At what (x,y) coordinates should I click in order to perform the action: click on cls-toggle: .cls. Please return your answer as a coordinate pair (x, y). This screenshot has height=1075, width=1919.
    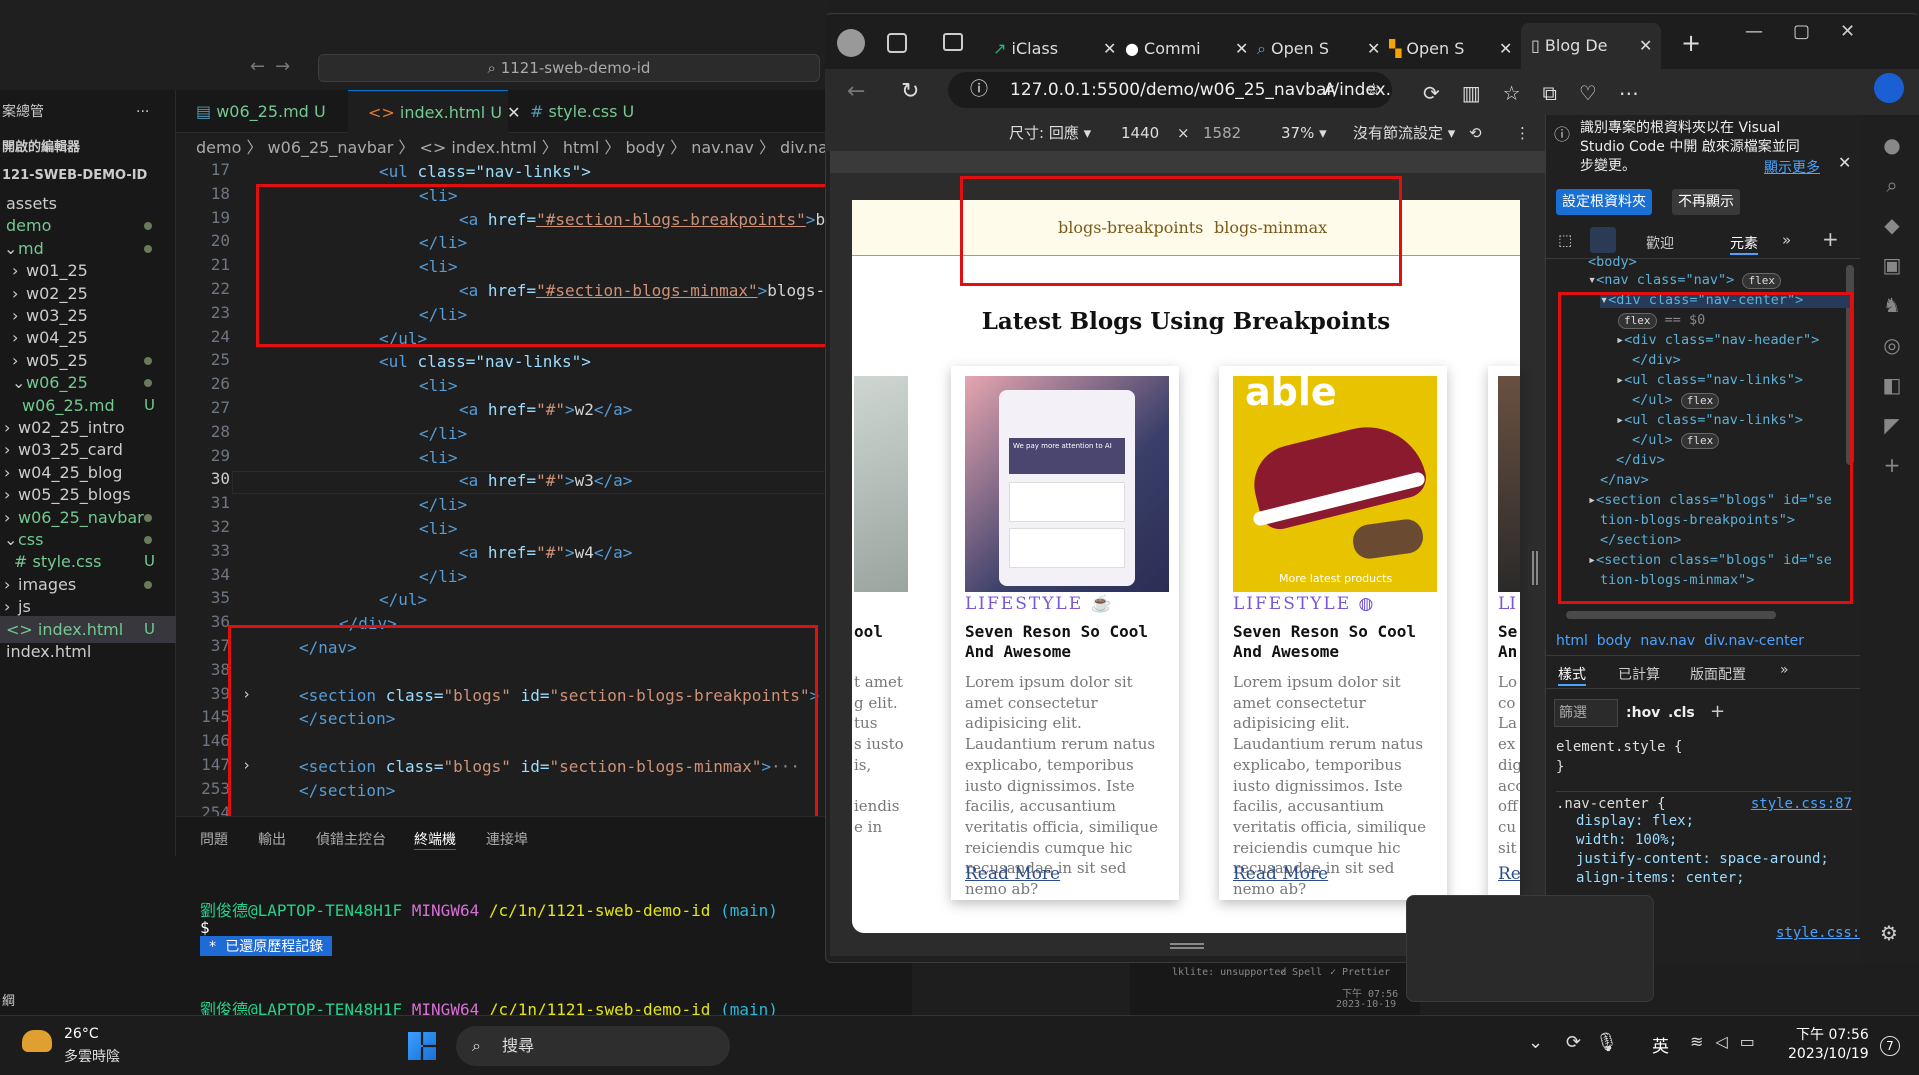
    Looking at the image, I should click on (1681, 713).